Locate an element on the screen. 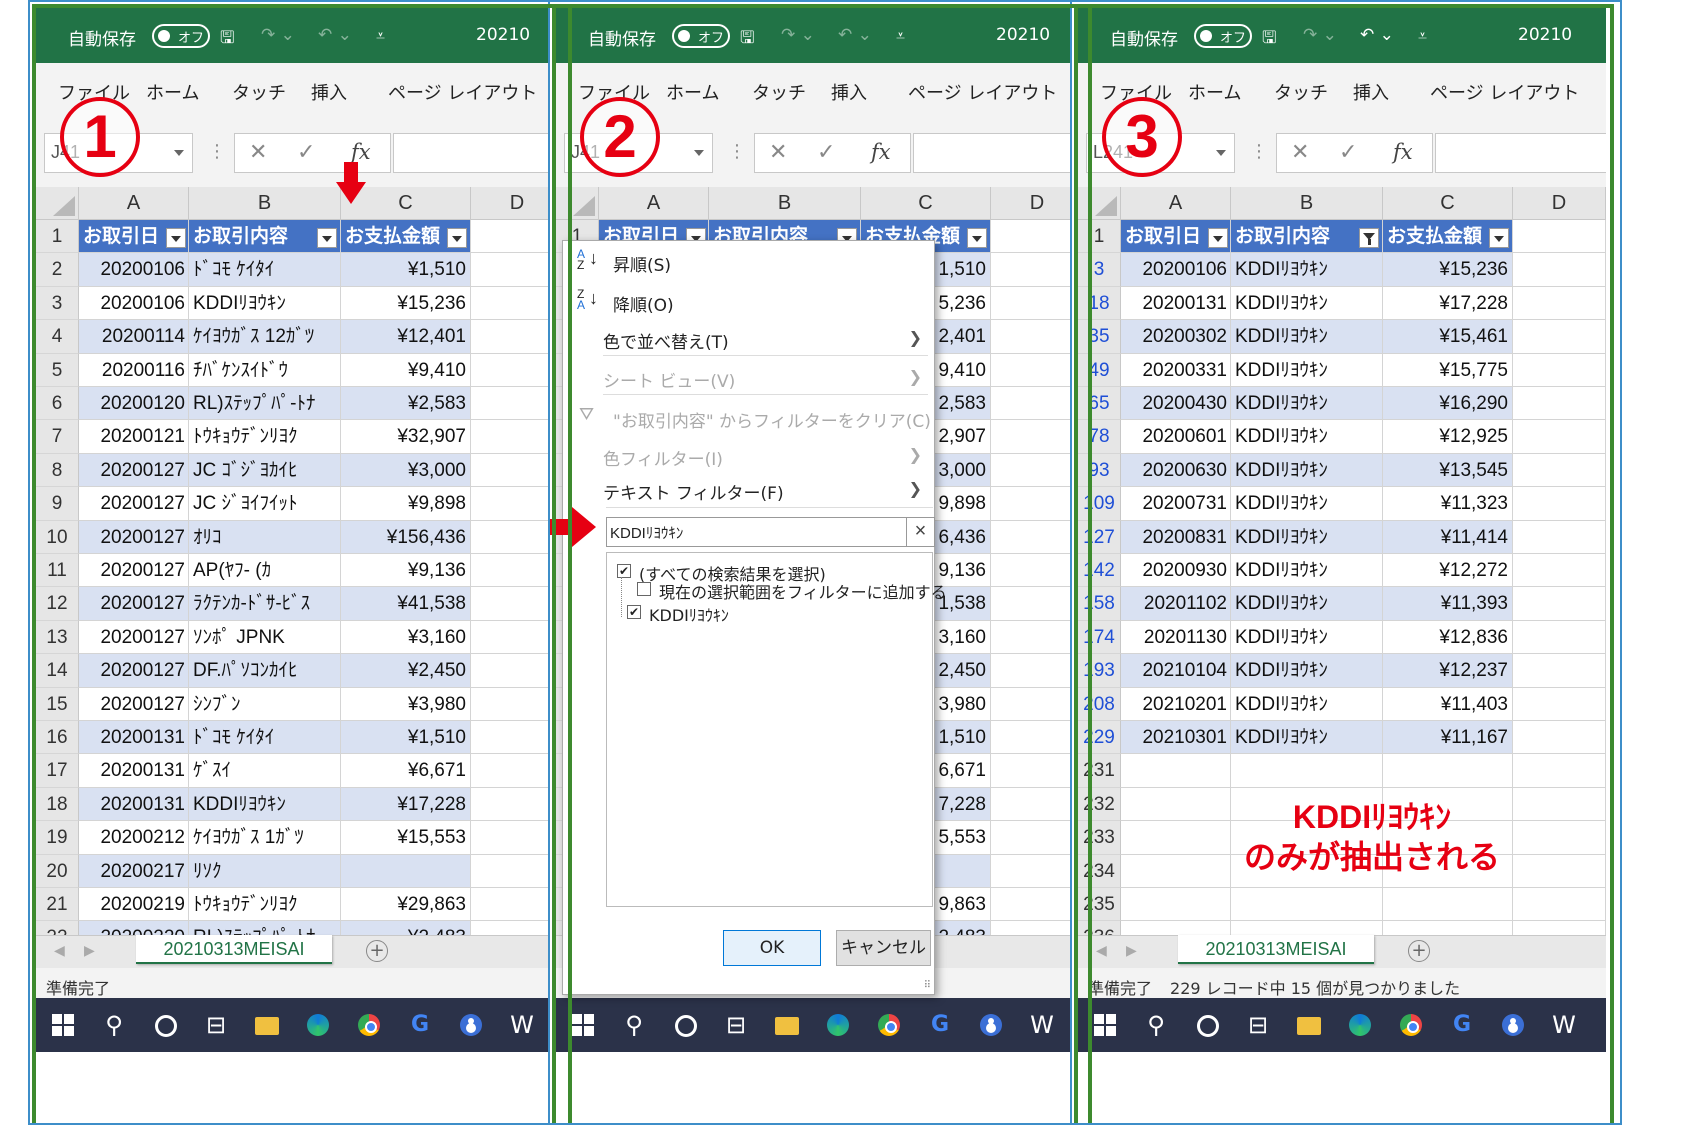  cell-date: 20200106 is located at coordinates (134, 270).